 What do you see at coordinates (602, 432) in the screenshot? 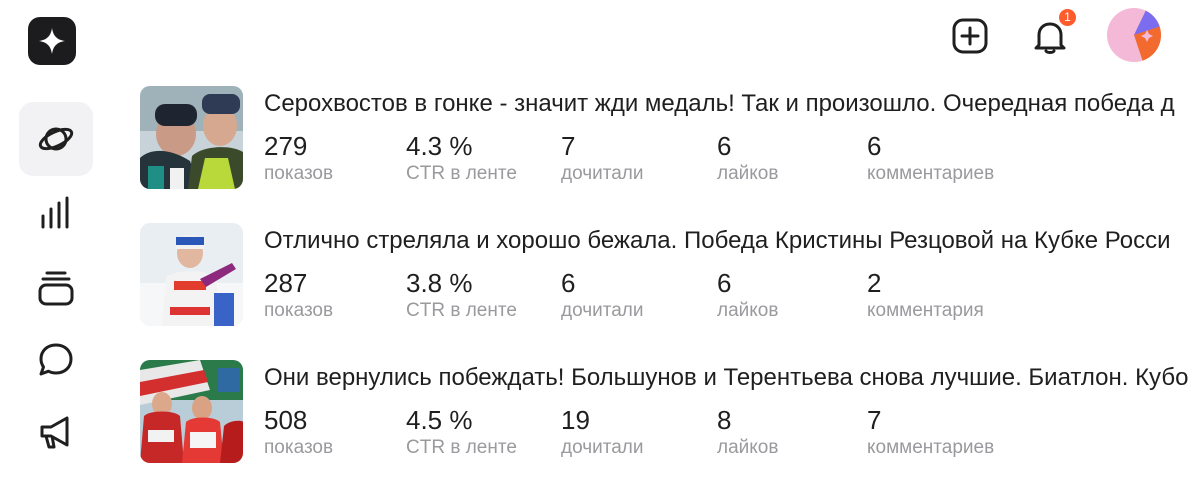
I see `metric-read-through: 19 дочитали` at bounding box center [602, 432].